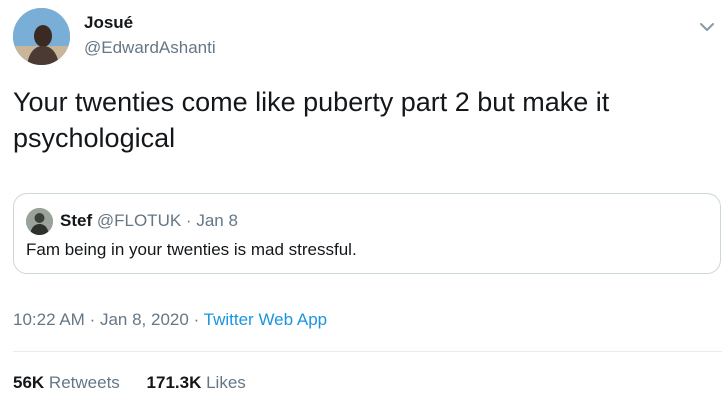 This screenshot has height=401, width=722. What do you see at coordinates (226, 382) in the screenshot?
I see `likes-label: Likes` at bounding box center [226, 382].